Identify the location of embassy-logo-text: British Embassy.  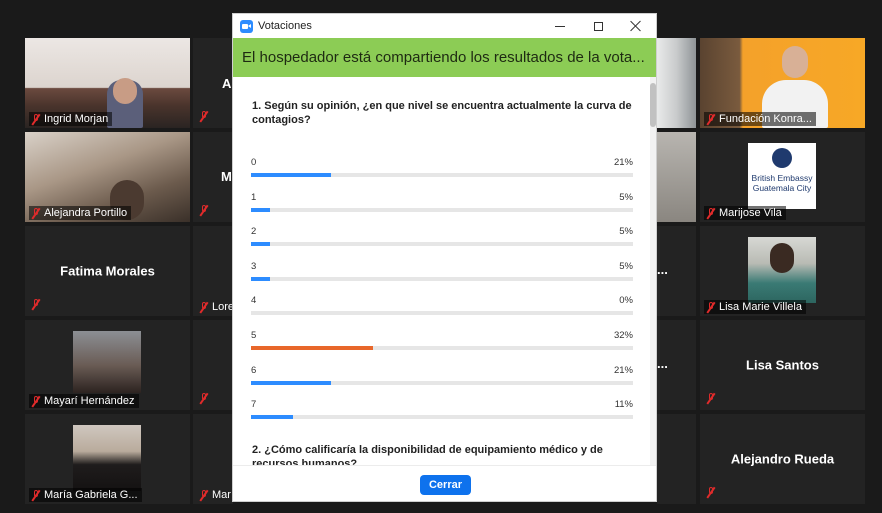
(782, 178).